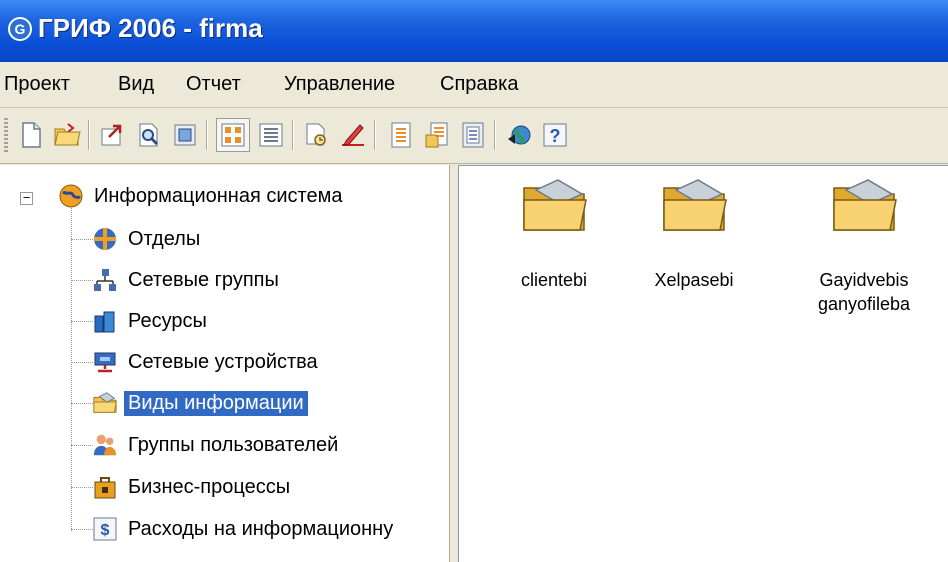  What do you see at coordinates (271, 135) in the screenshot?
I see `details-view-icon` at bounding box center [271, 135].